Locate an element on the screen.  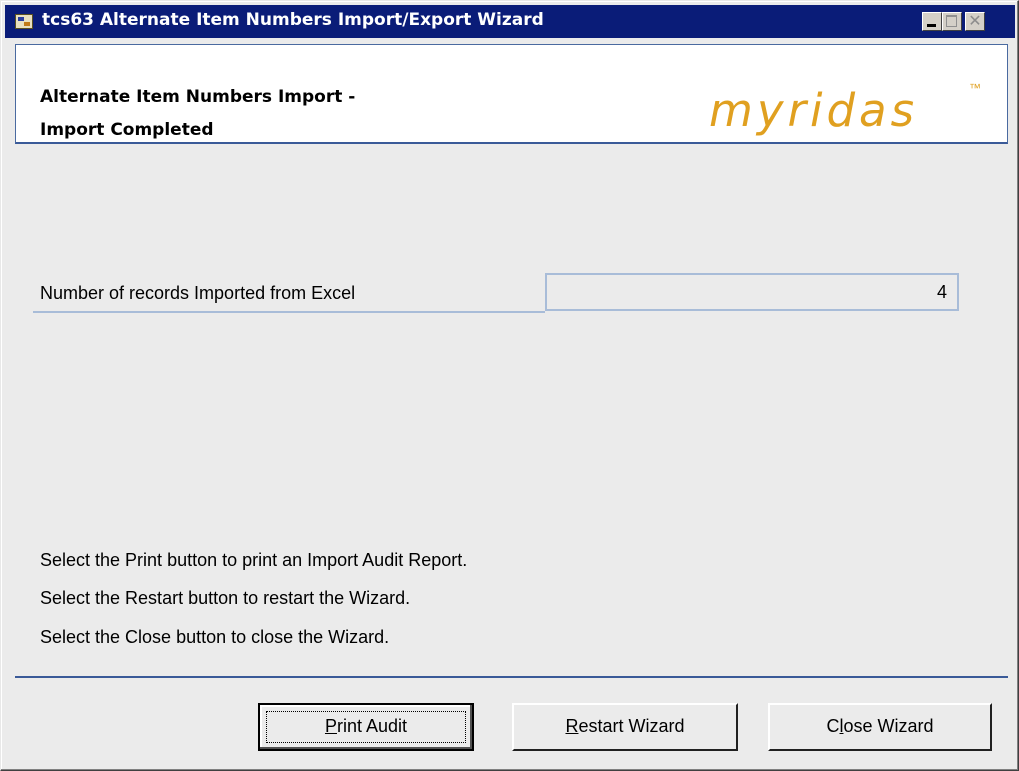
minimize-button is located at coordinates (932, 21).